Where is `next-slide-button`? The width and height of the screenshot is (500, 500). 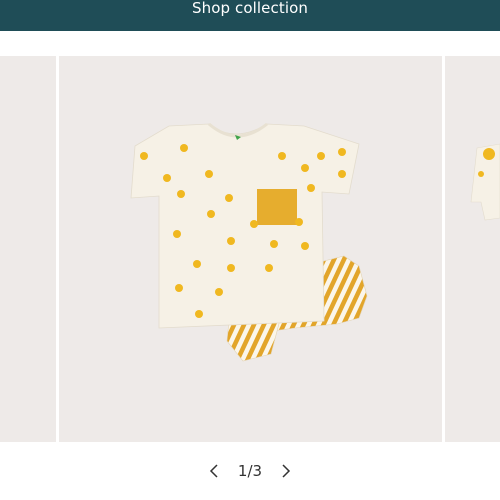 next-slide-button is located at coordinates (285, 471).